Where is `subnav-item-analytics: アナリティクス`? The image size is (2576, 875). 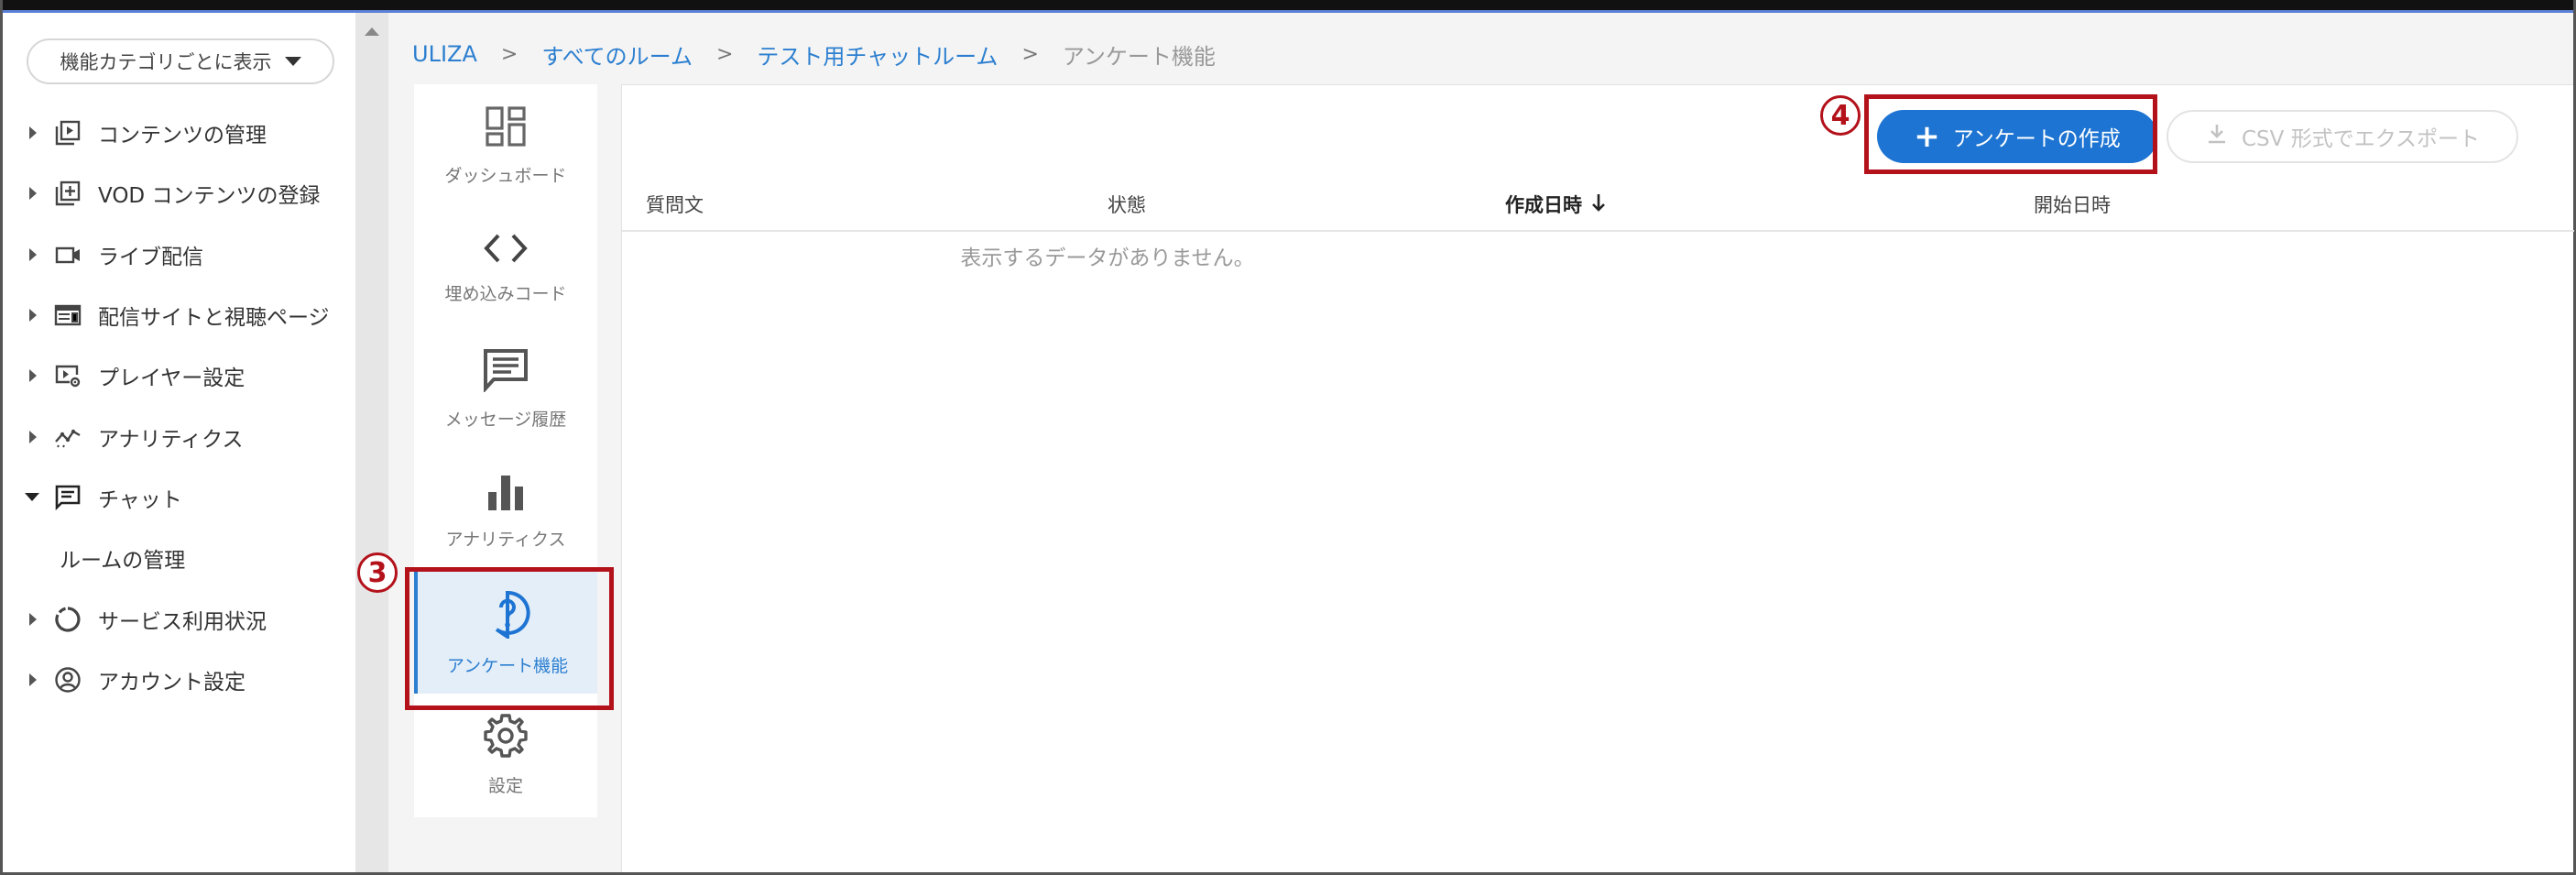 subnav-item-analytics: アナリティクス is located at coordinates (506, 511).